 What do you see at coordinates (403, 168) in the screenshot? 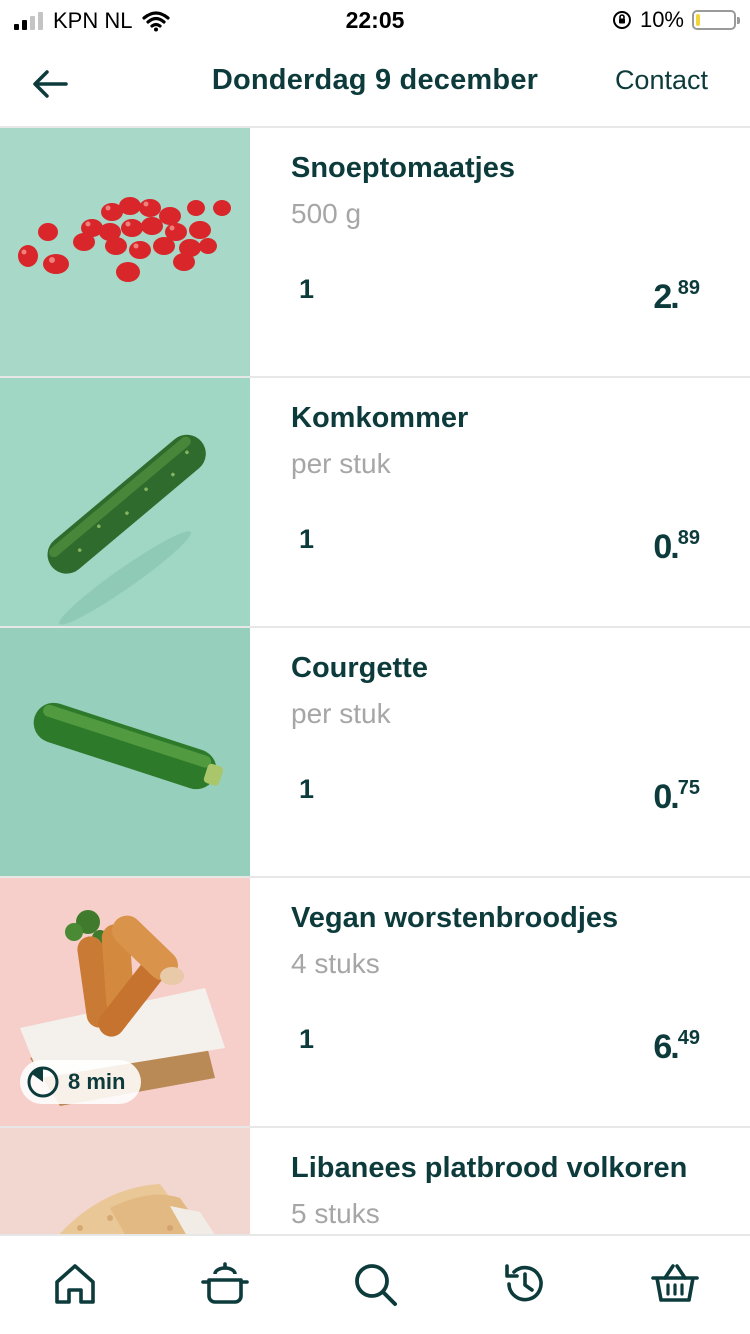
I see `product-name: Snoeptomaatjes` at bounding box center [403, 168].